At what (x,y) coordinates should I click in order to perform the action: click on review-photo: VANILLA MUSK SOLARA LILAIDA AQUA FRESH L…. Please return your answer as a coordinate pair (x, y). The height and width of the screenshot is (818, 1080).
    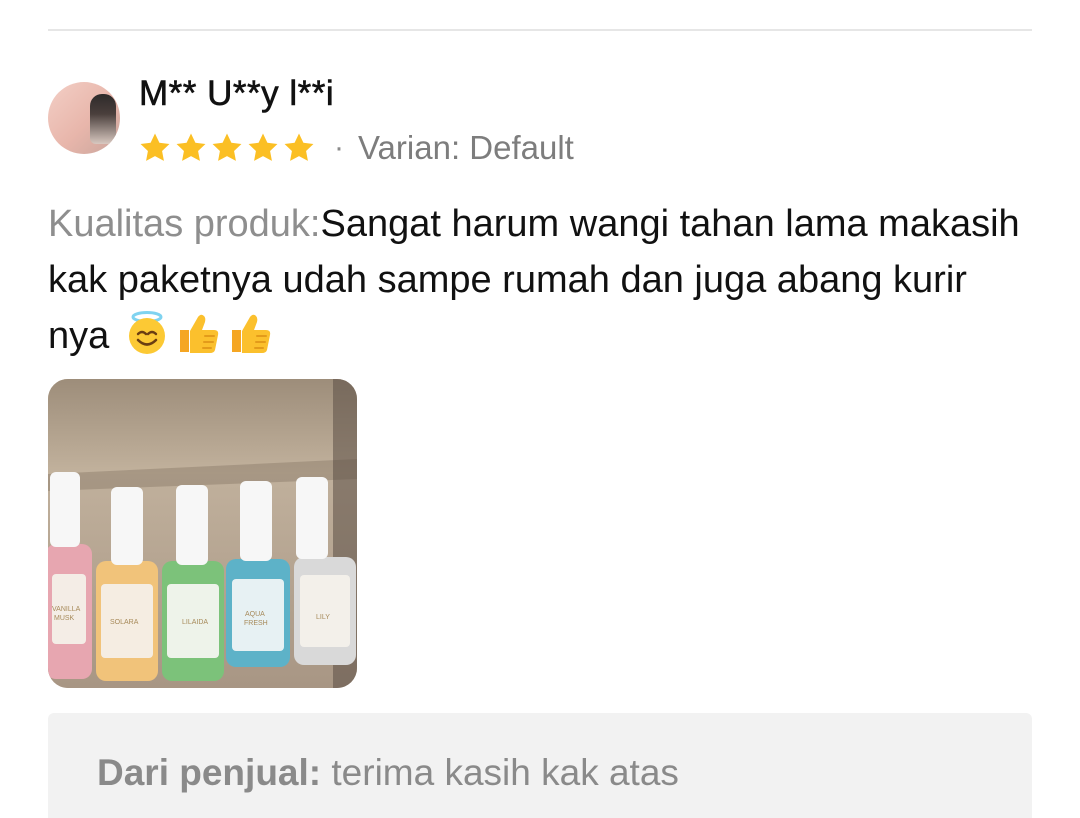
    Looking at the image, I should click on (202, 533).